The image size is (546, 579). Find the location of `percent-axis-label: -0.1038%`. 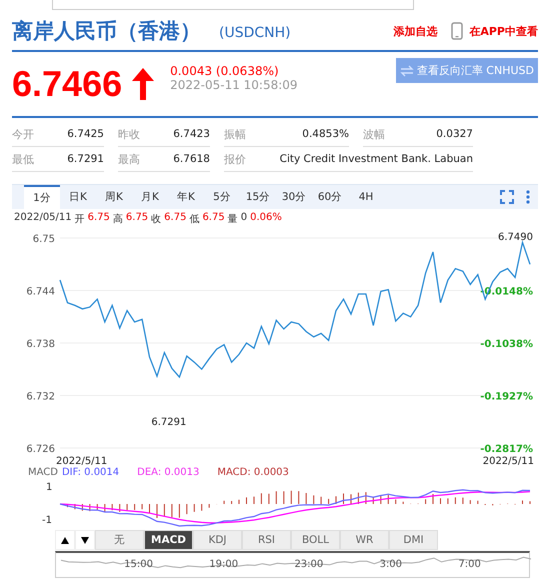

percent-axis-label: -0.1038% is located at coordinates (506, 344).